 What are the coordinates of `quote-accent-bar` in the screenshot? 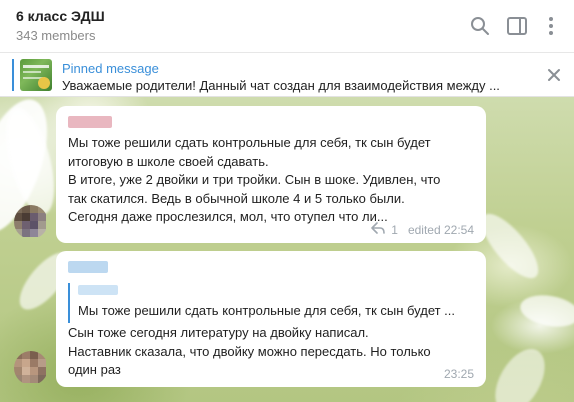 It's located at (69, 303).